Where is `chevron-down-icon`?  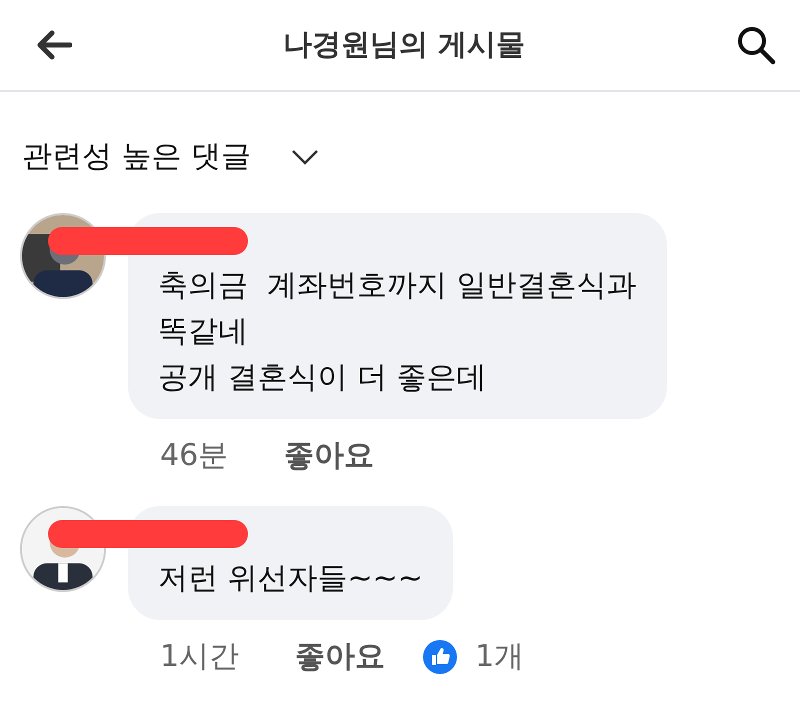 chevron-down-icon is located at coordinates (305, 156).